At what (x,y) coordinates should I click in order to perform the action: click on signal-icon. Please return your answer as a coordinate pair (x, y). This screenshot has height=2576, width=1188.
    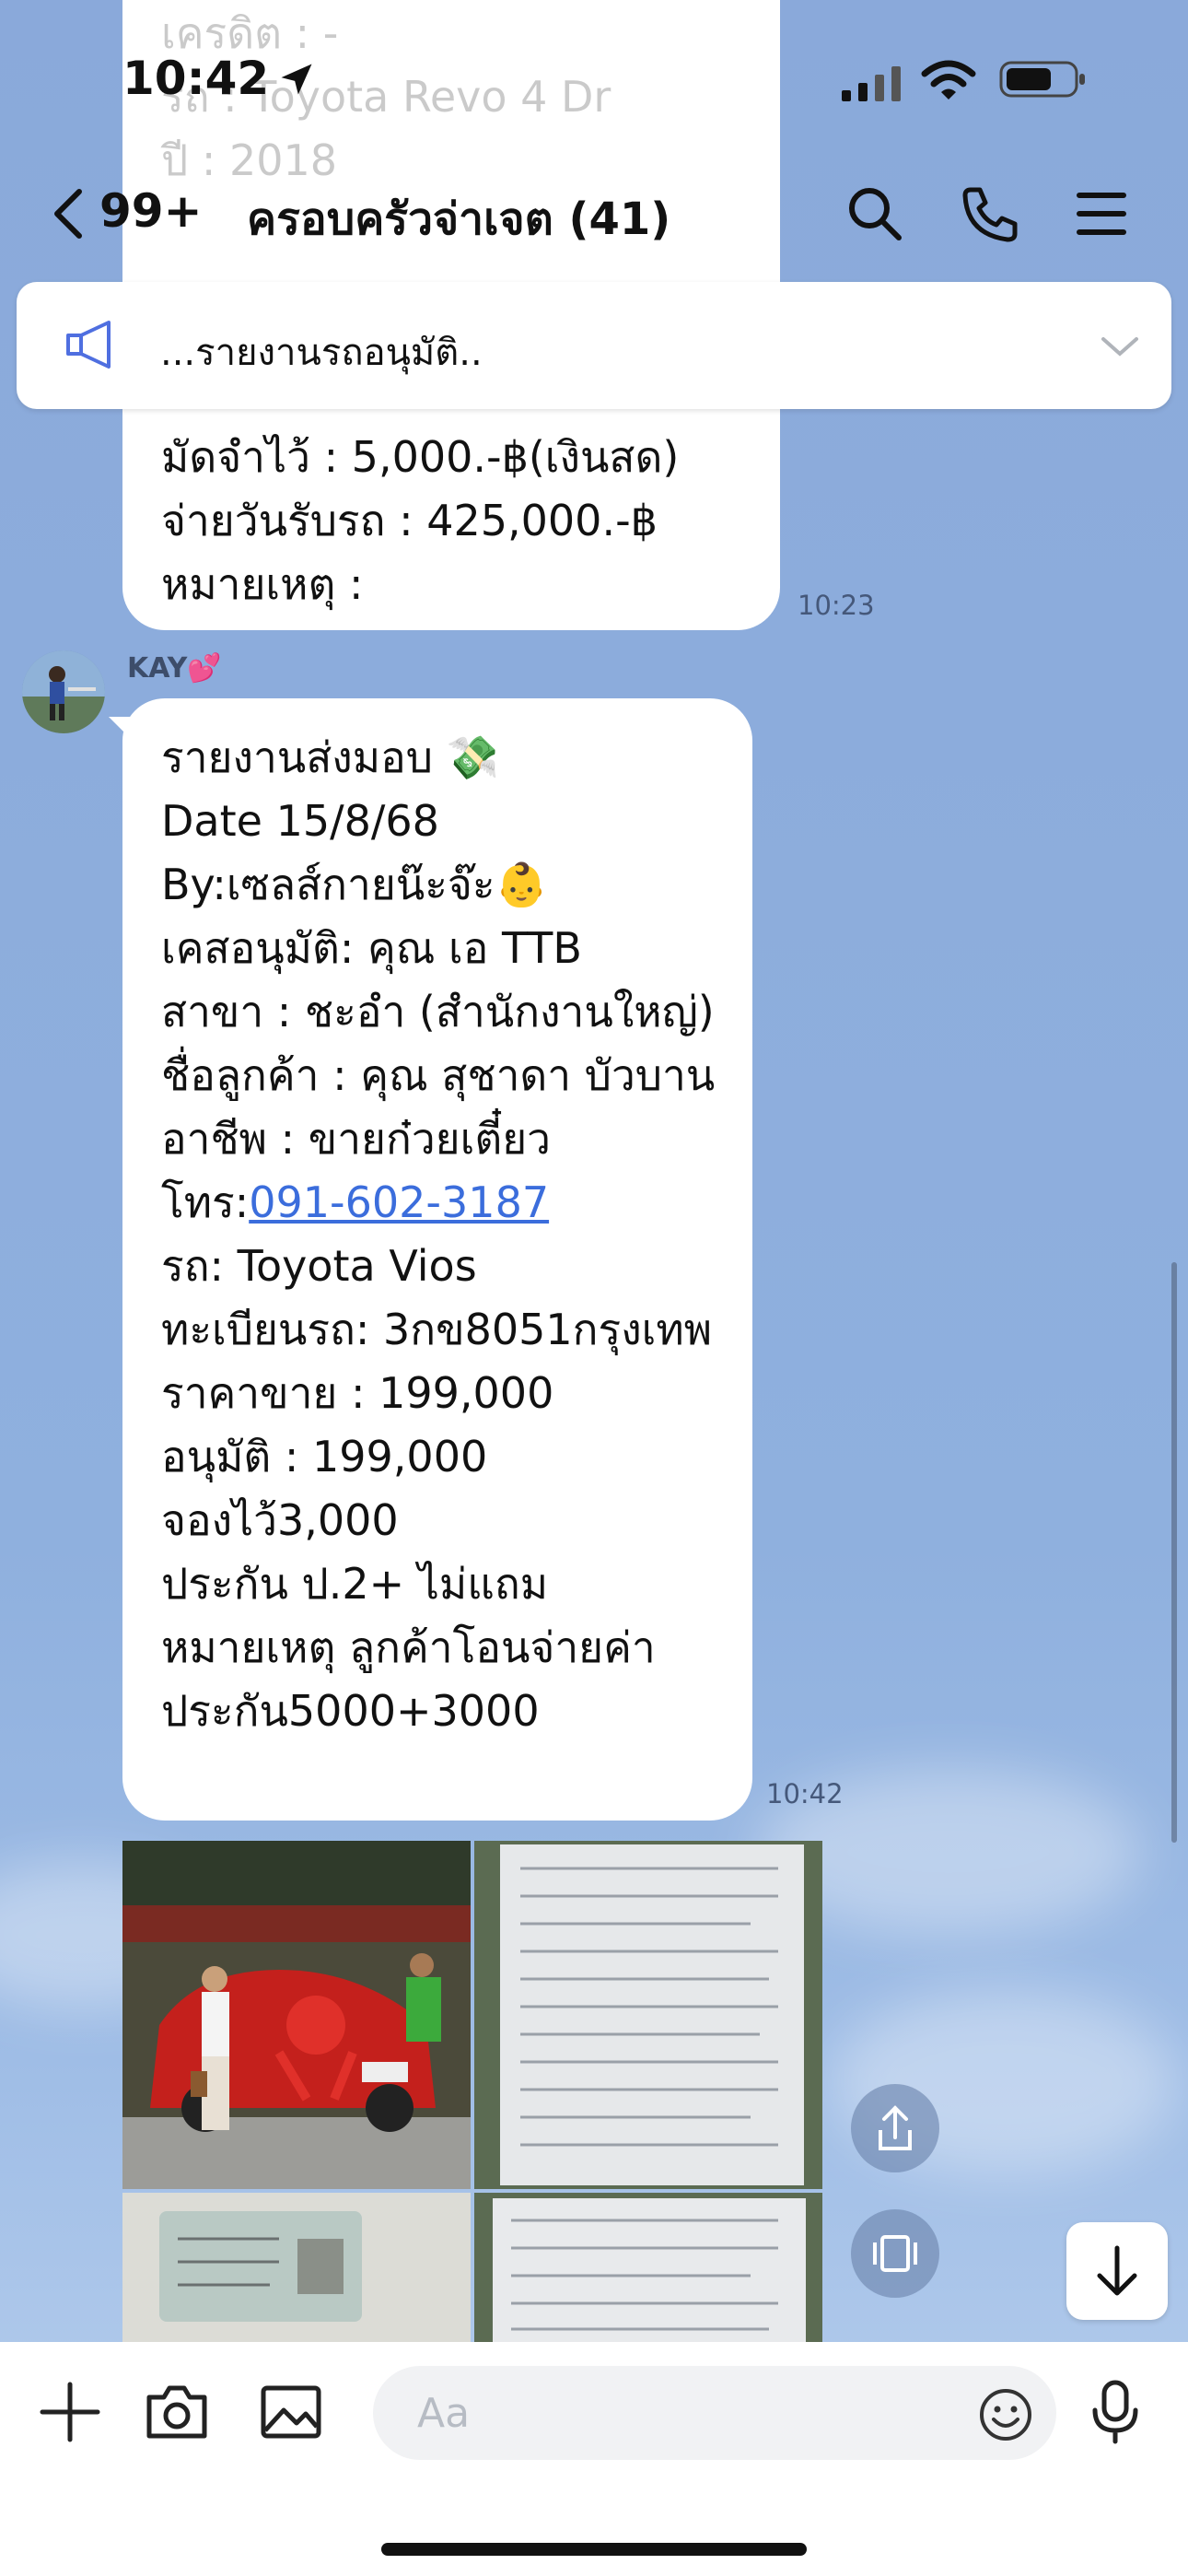
    Looking at the image, I should click on (871, 83).